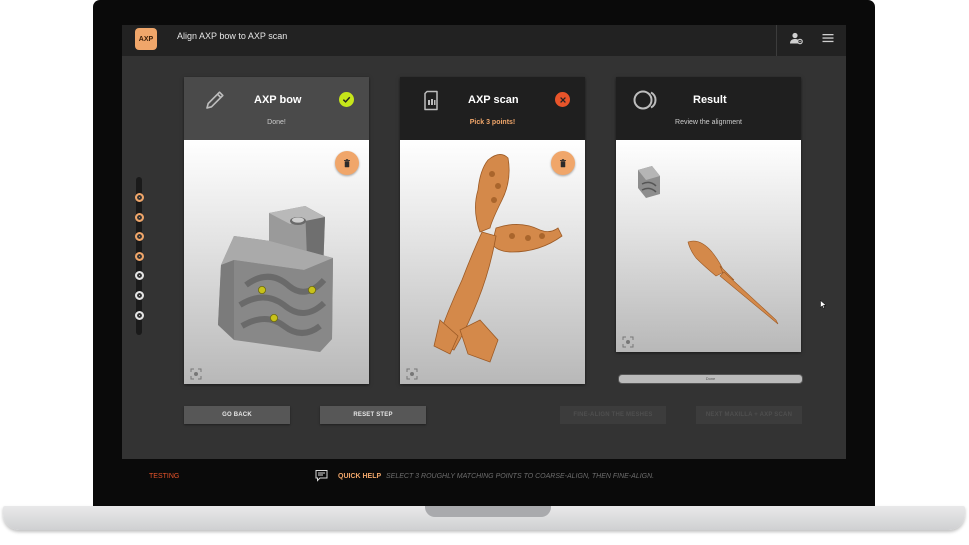  I want to click on chat-bubble-icon, so click(321, 476).